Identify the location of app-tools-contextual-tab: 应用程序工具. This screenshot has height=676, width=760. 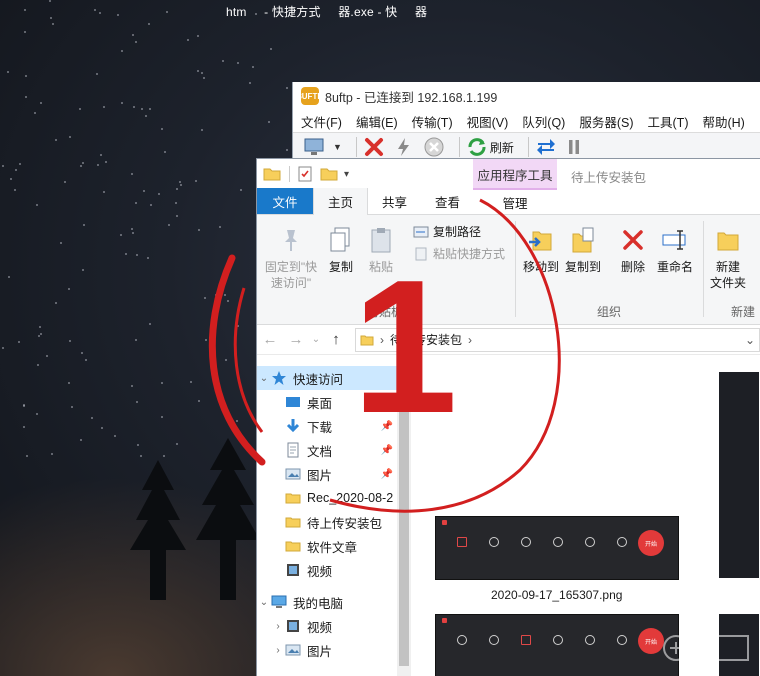
(515, 174).